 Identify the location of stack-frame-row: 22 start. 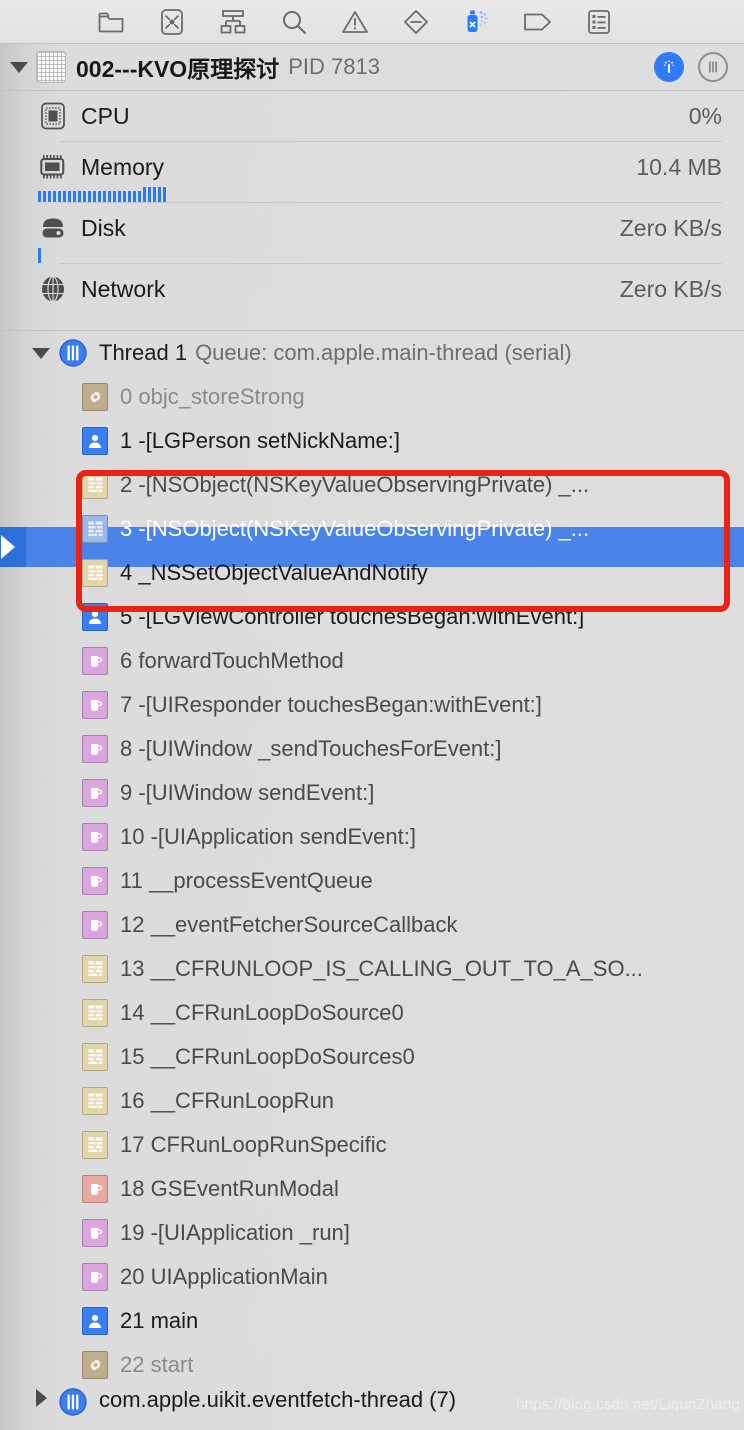
(372, 1365).